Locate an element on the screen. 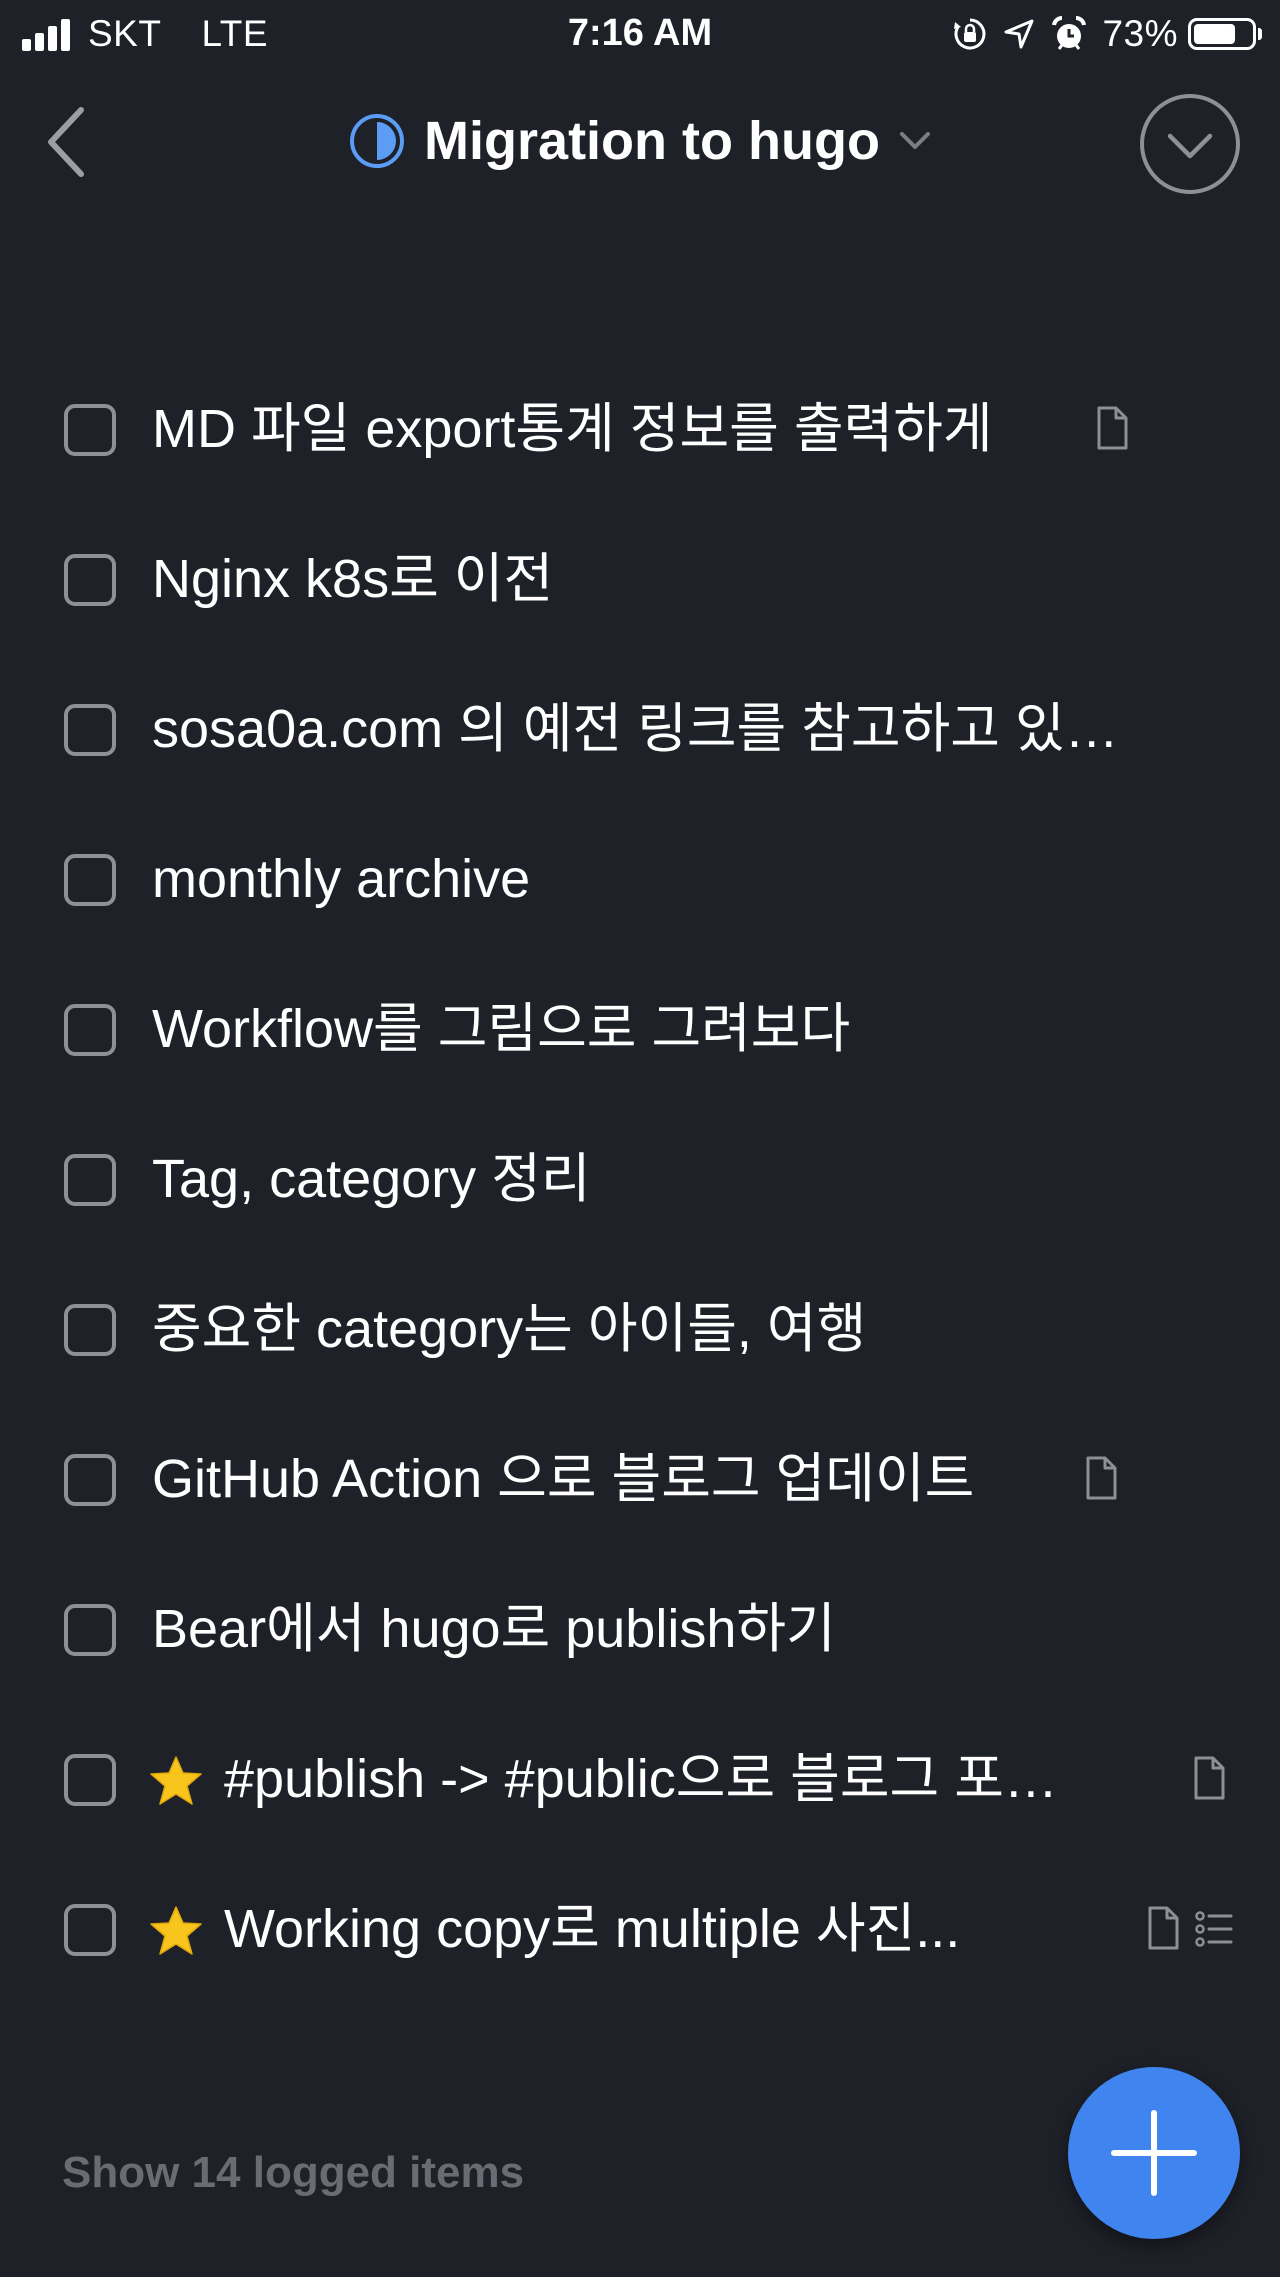  task-title: Tag, category 정리 is located at coordinates (371, 1179).